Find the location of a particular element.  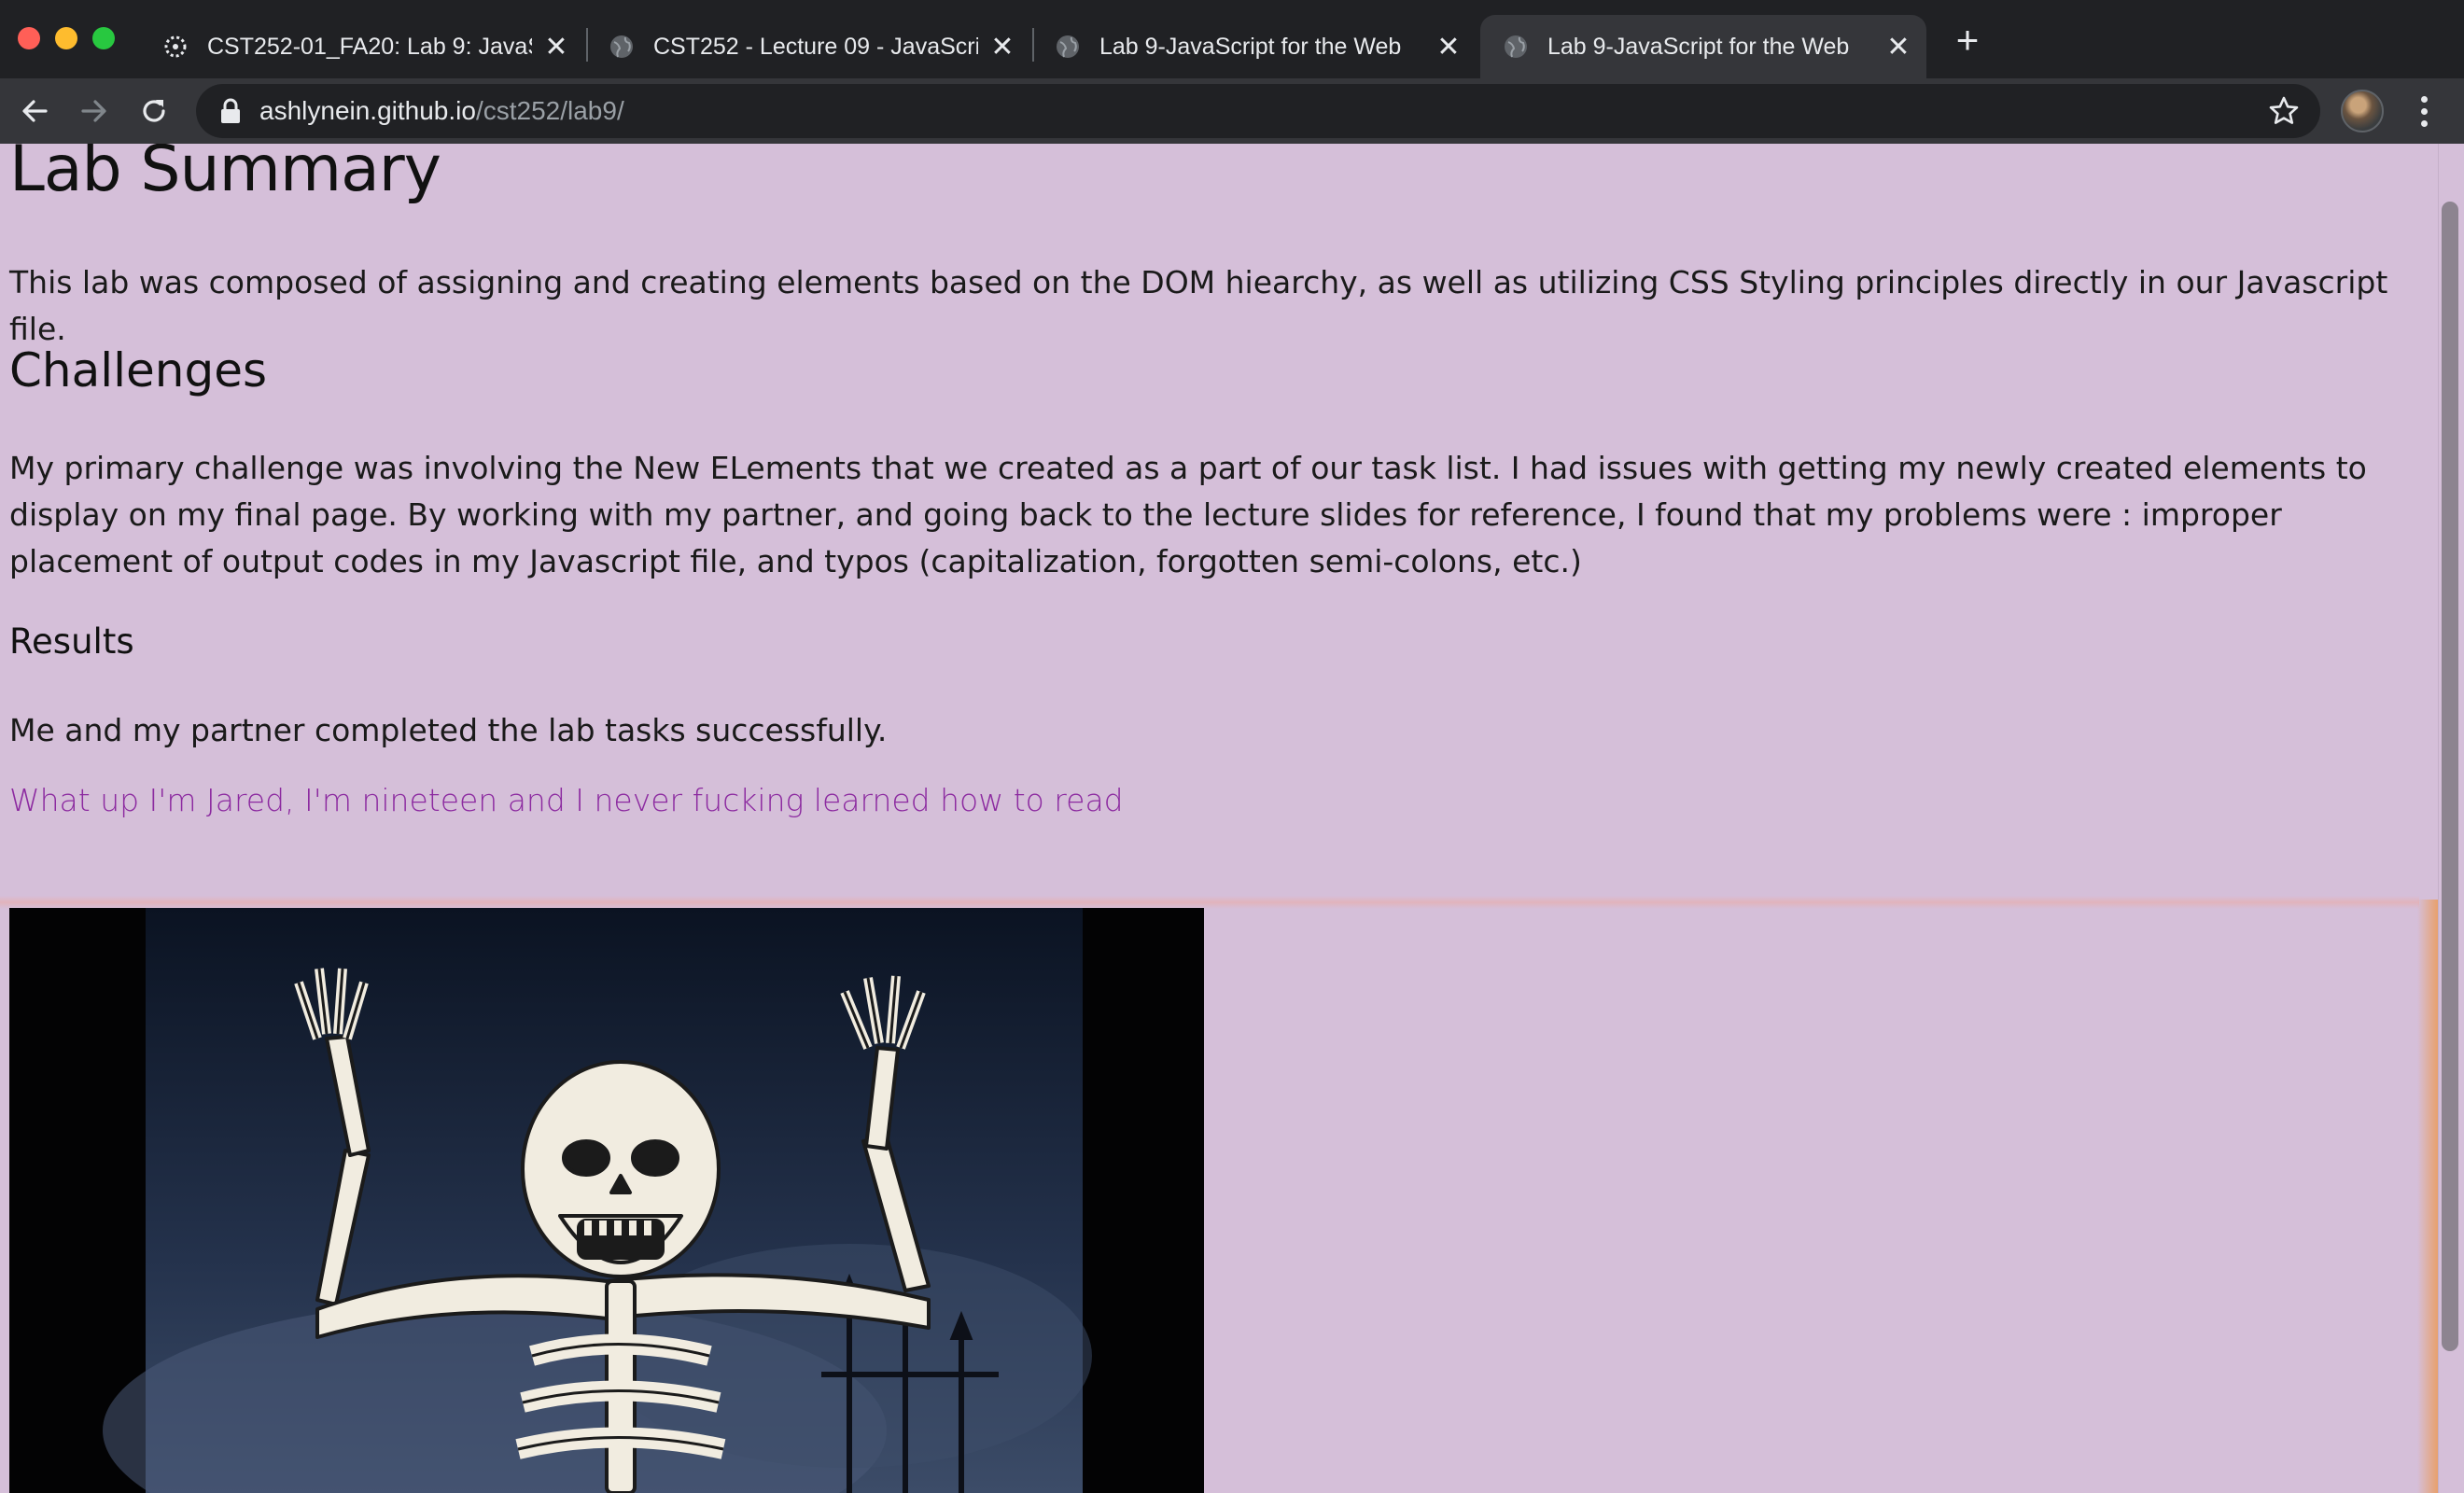

tab-lab9-web-active: Lab 9-JavaScript for the Web ✕ is located at coordinates (1703, 47).